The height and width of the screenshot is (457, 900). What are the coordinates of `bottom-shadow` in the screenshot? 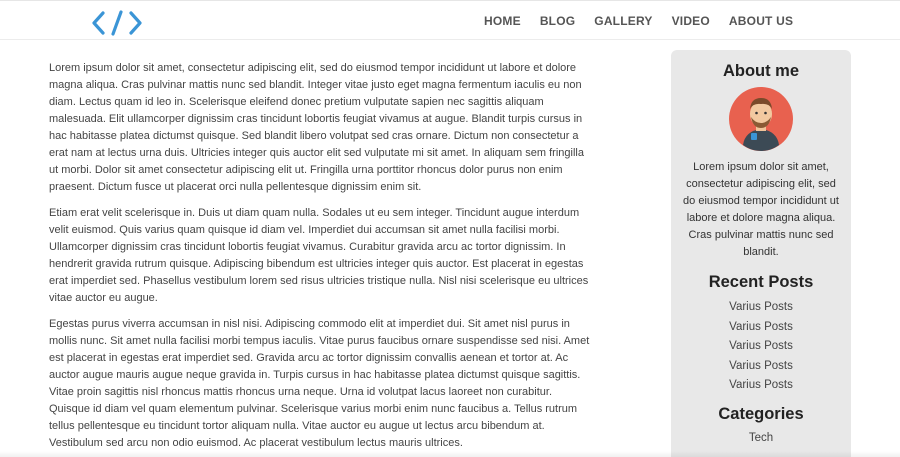 It's located at (450, 454).